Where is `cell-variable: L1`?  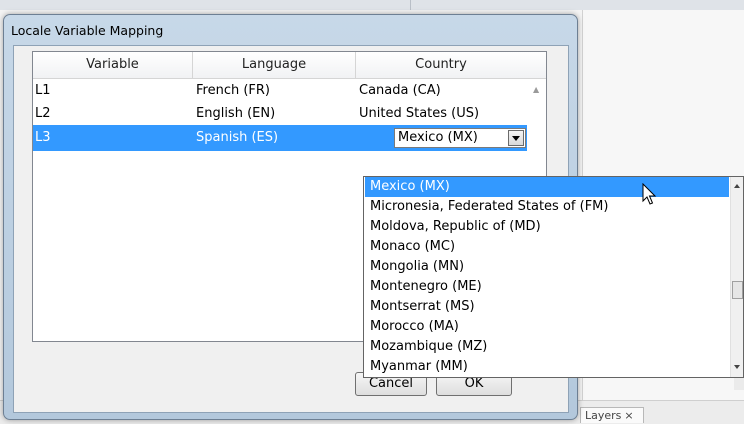
cell-variable: L1 is located at coordinates (43, 90).